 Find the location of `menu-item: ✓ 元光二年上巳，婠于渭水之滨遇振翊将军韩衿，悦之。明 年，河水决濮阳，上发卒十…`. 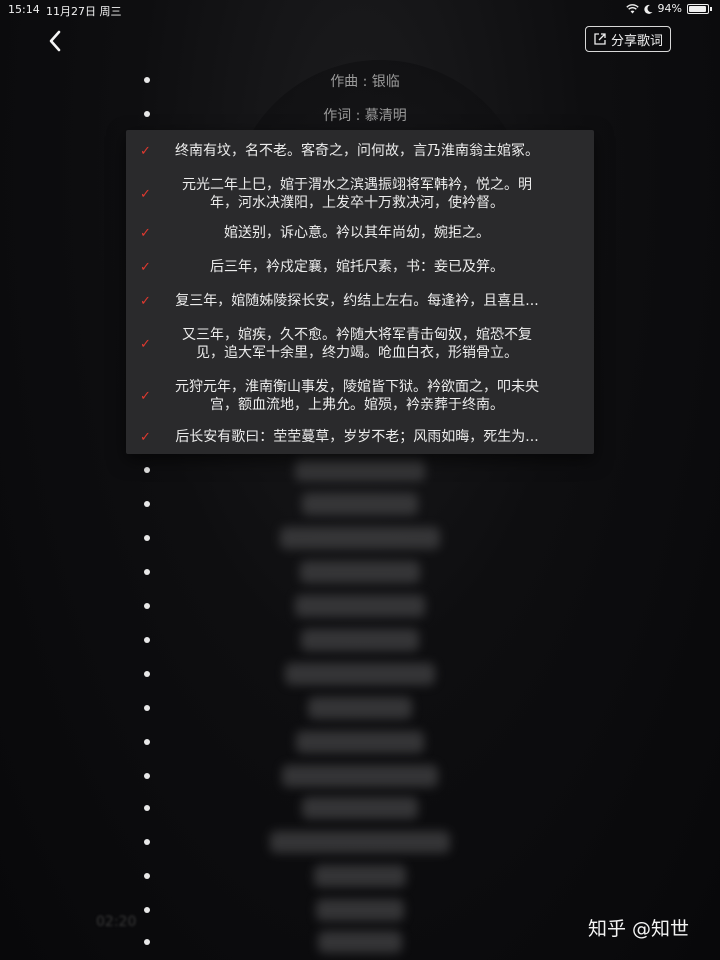

menu-item: ✓ 元光二年上巳，婠于渭水之滨遇振翊将军韩衿，悦之。明 年，河水决濮阳，上发卒十… is located at coordinates (360, 194).